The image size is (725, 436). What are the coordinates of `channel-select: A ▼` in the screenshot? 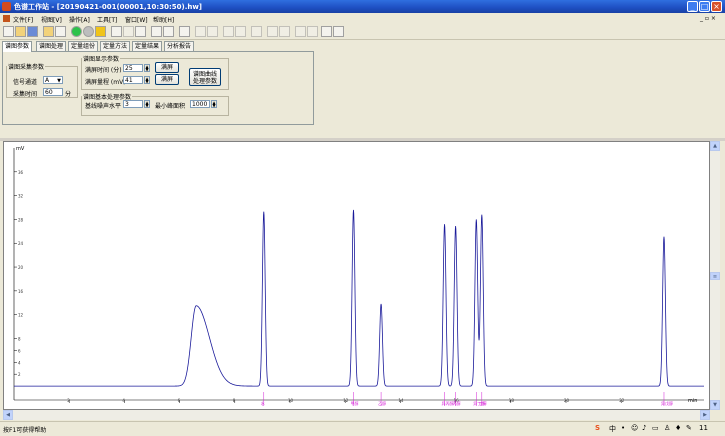 It's located at (53, 80).